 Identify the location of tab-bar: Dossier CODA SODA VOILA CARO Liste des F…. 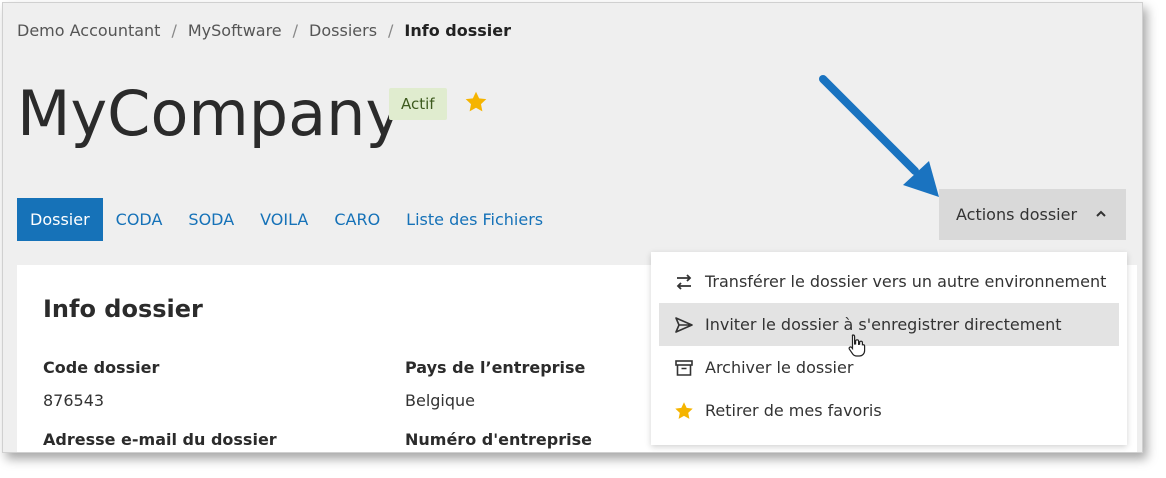
(286, 219).